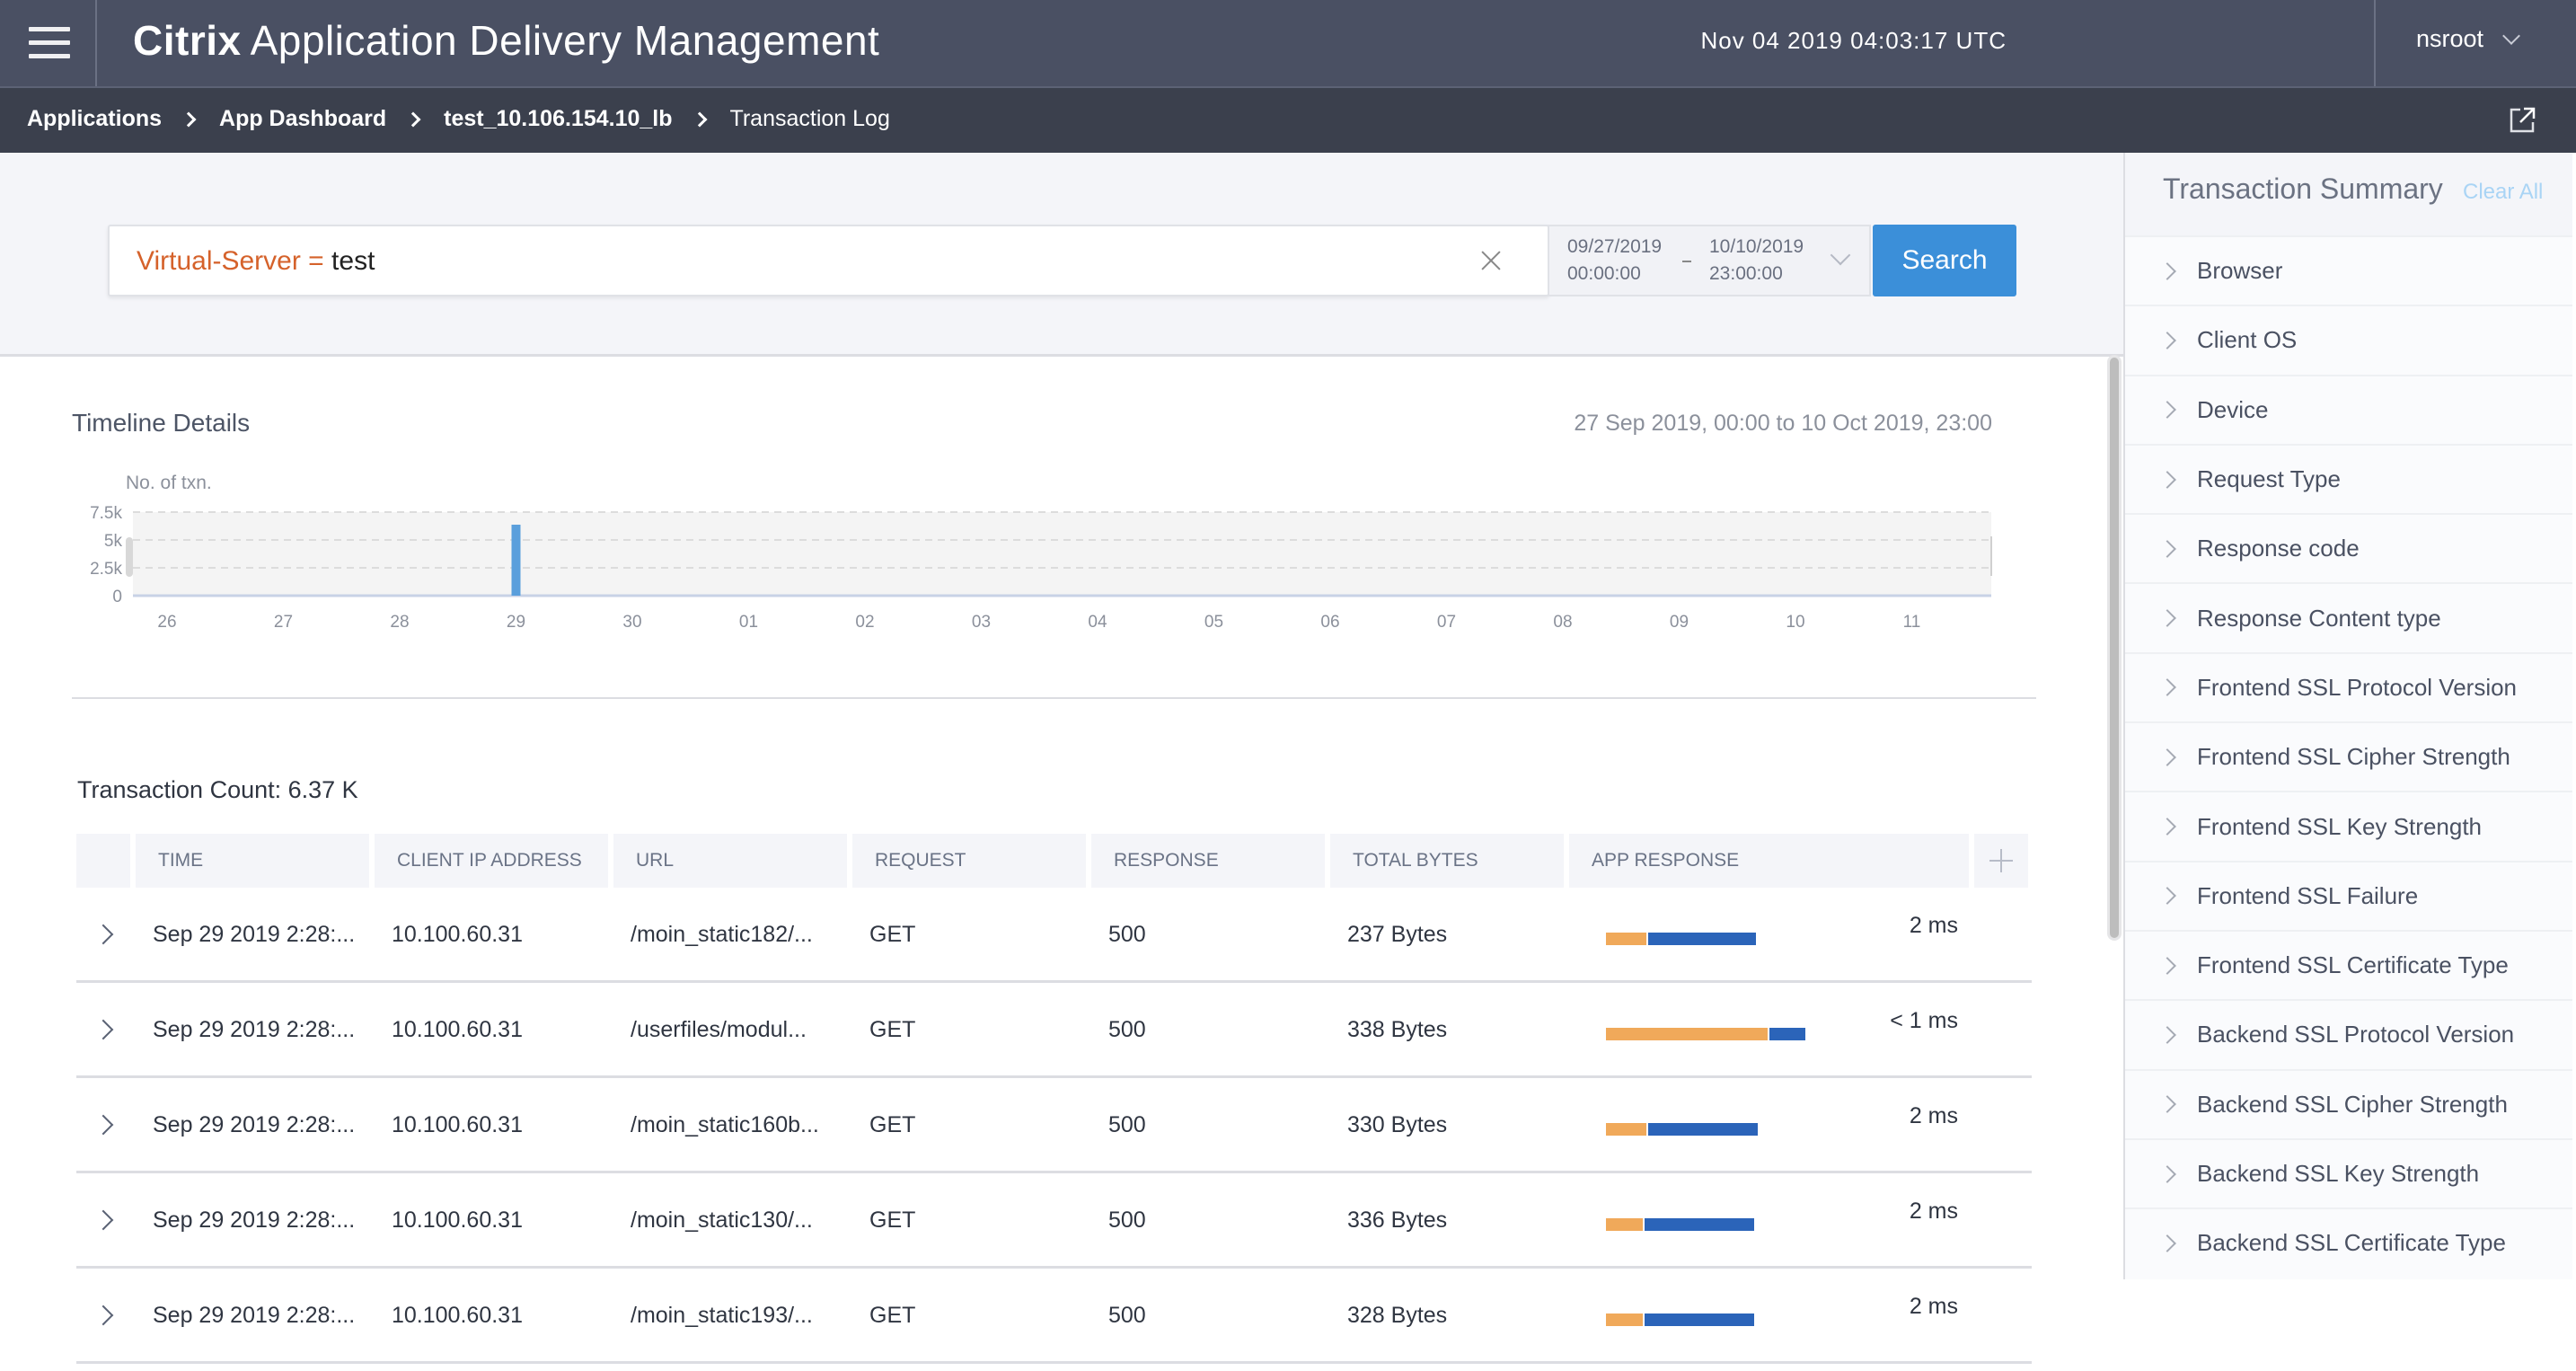 The height and width of the screenshot is (1371, 2576). What do you see at coordinates (1447, 861) in the screenshot?
I see `header-total-bytes: TOTAL BYTES` at bounding box center [1447, 861].